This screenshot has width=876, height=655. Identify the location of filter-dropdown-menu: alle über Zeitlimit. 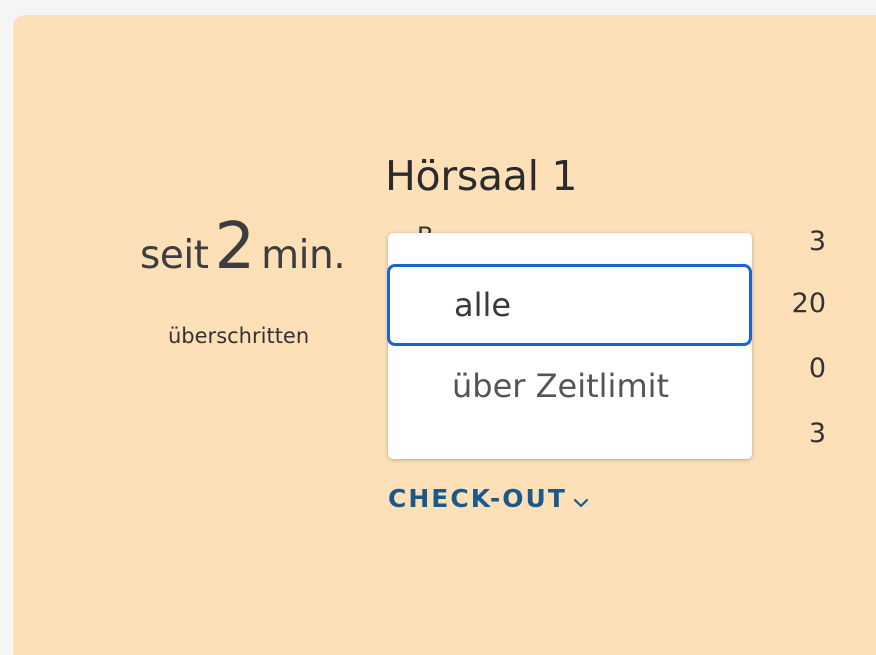
(569, 346).